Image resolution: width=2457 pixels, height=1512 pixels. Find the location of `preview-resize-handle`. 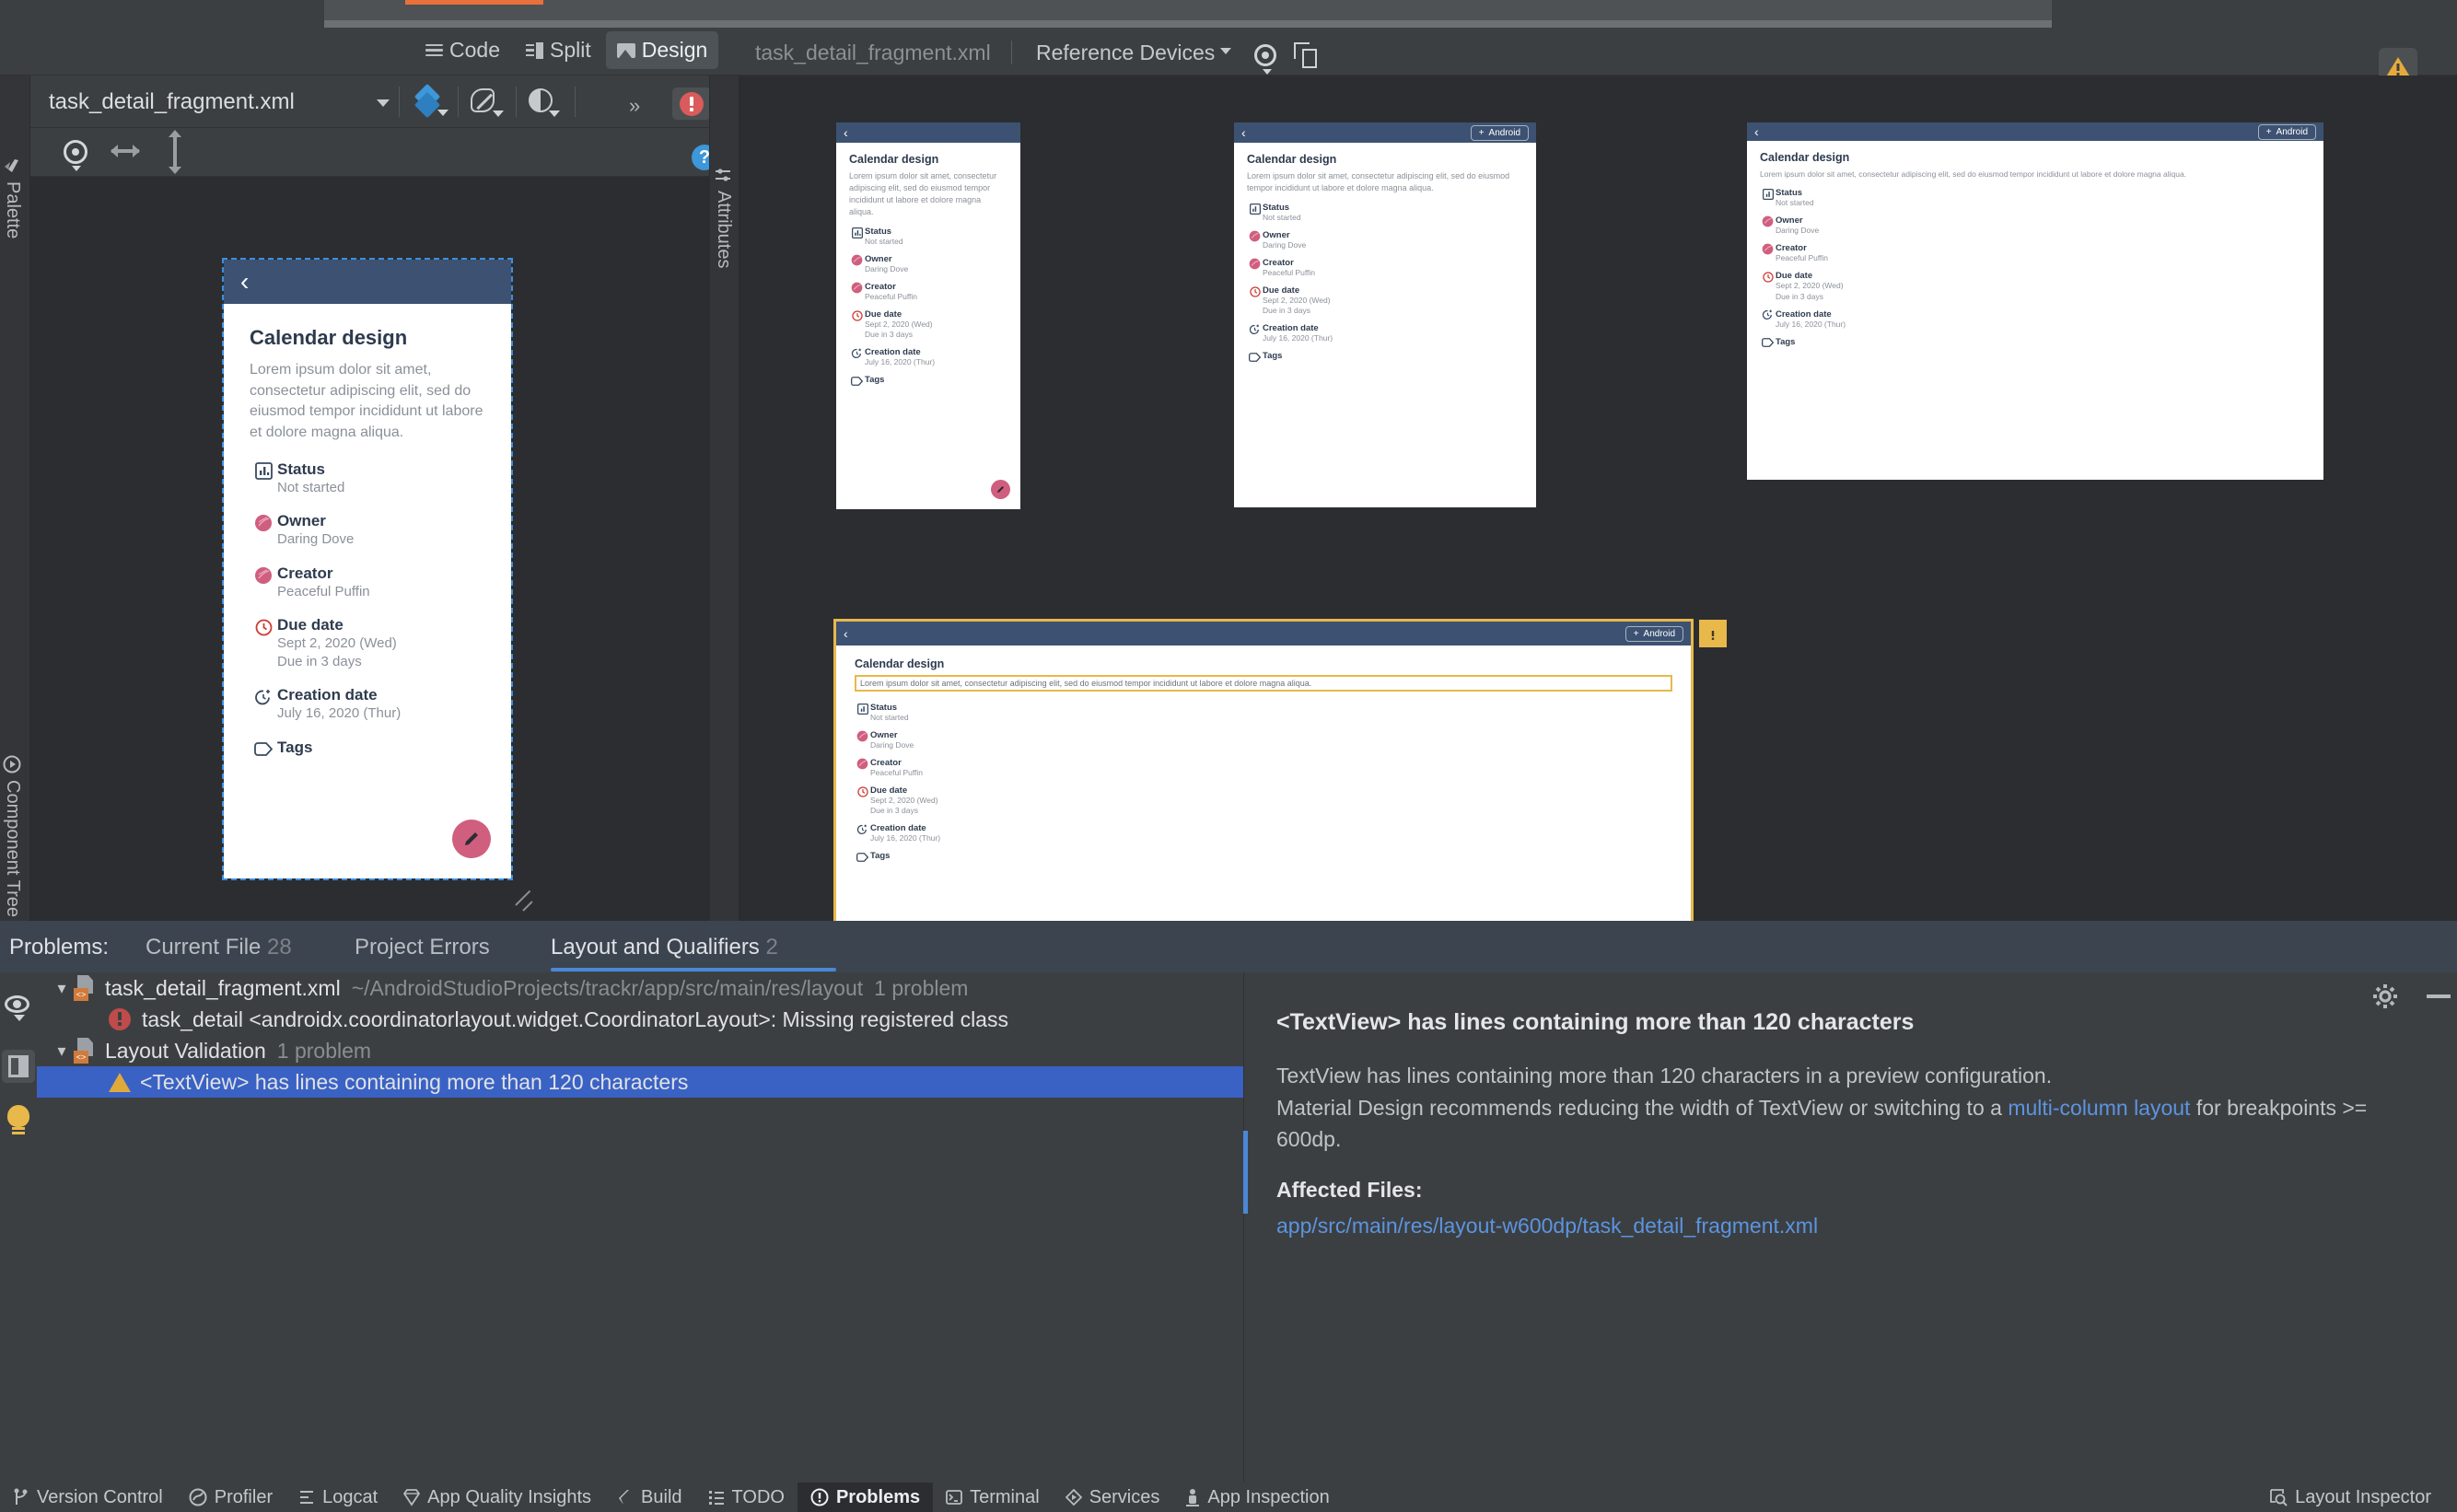

preview-resize-handle is located at coordinates (526, 902).